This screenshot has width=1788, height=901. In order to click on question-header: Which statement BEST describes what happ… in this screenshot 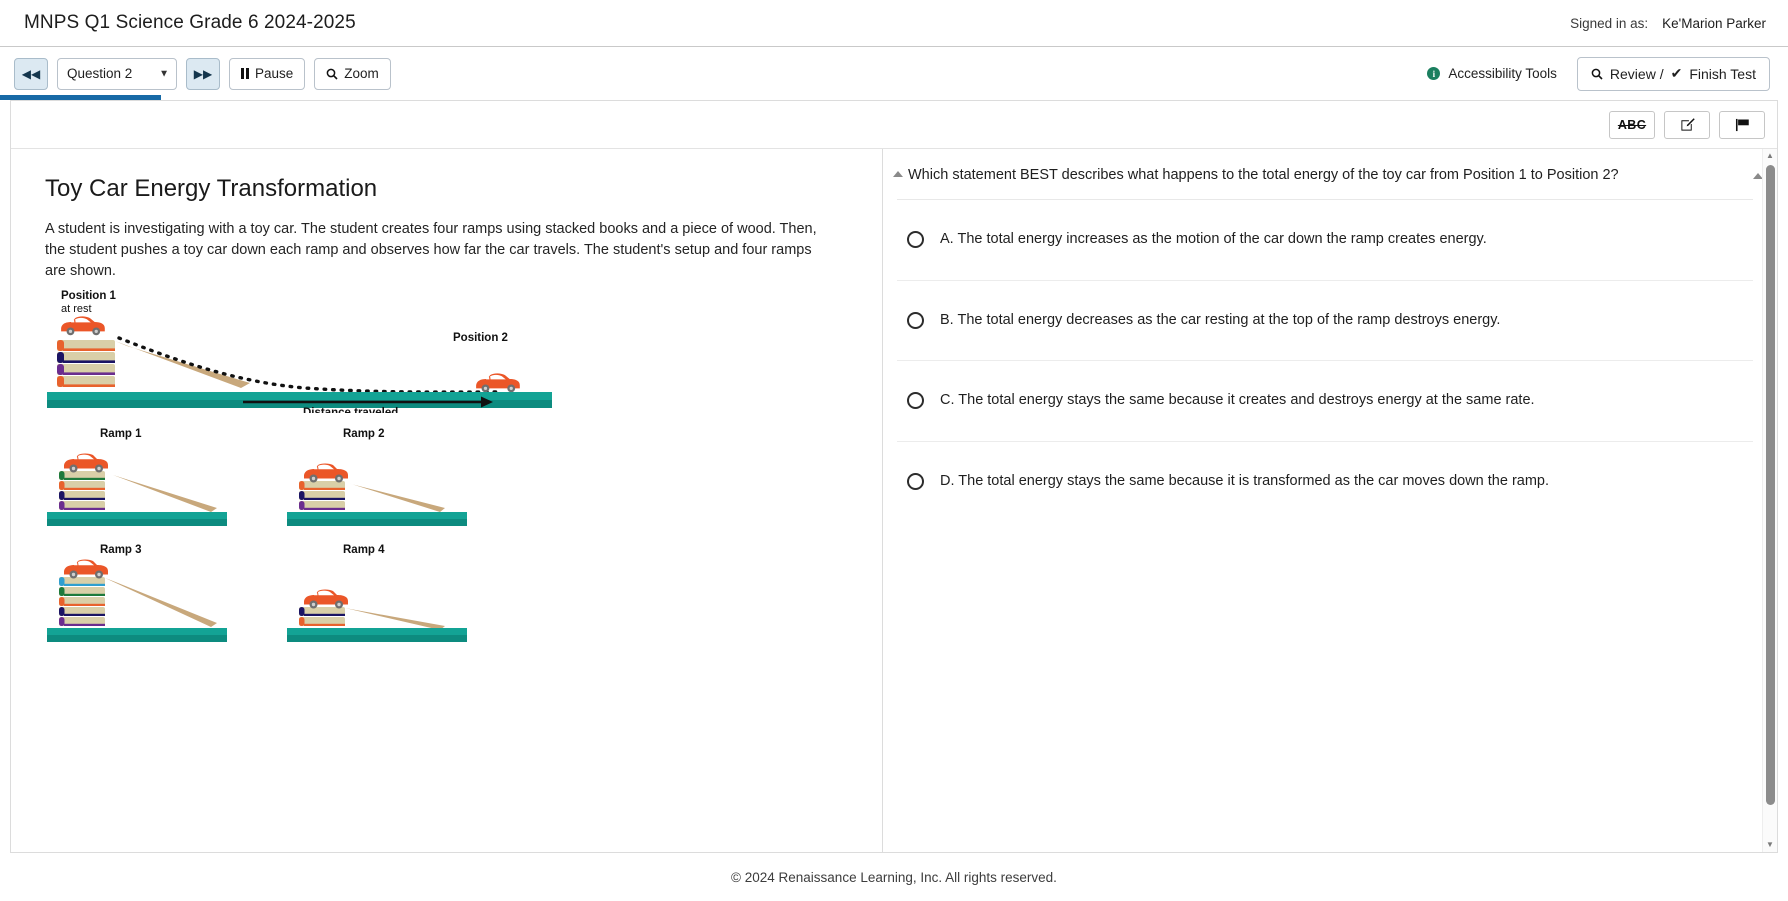, I will do `click(1330, 167)`.